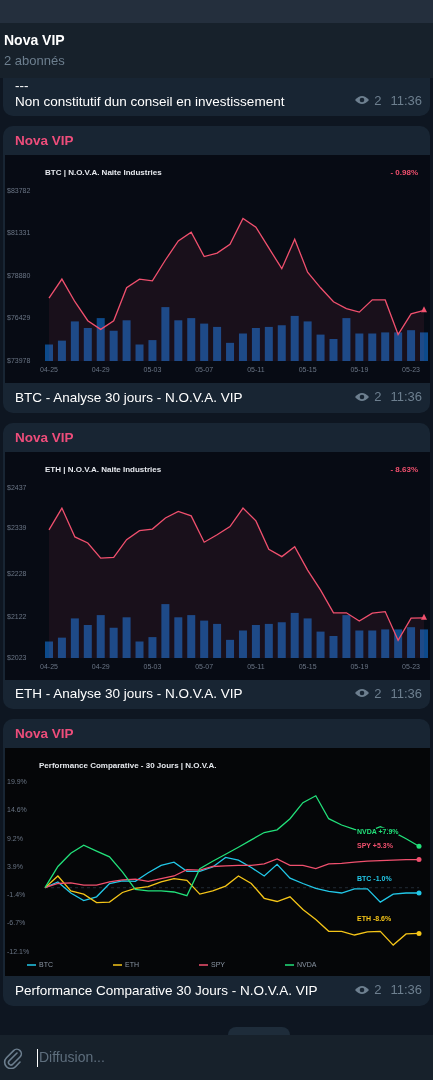 The image size is (433, 1080). I want to click on message-caption: ETH - Analyse 30 jours - N.O.V.A. VIP, so click(129, 694).